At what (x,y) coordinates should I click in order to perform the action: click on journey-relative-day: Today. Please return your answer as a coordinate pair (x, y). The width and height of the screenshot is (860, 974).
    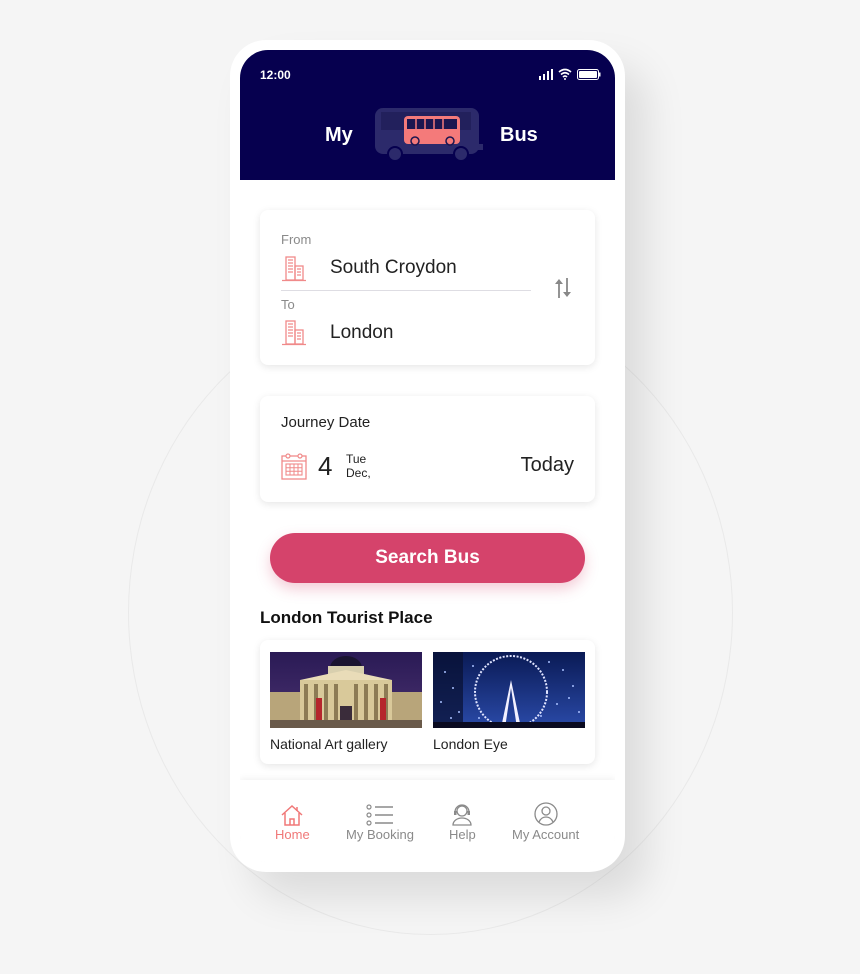
    Looking at the image, I should click on (547, 465).